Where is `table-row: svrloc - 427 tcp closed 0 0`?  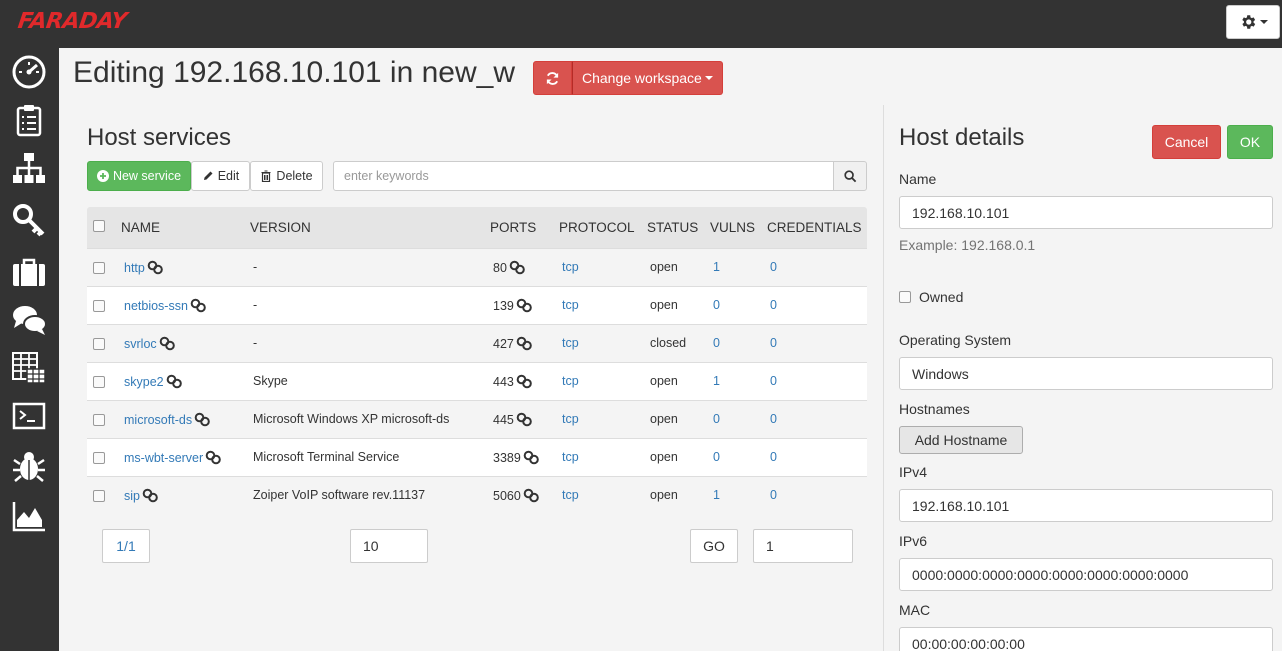
table-row: svrloc - 427 tcp closed 0 0 is located at coordinates (477, 343).